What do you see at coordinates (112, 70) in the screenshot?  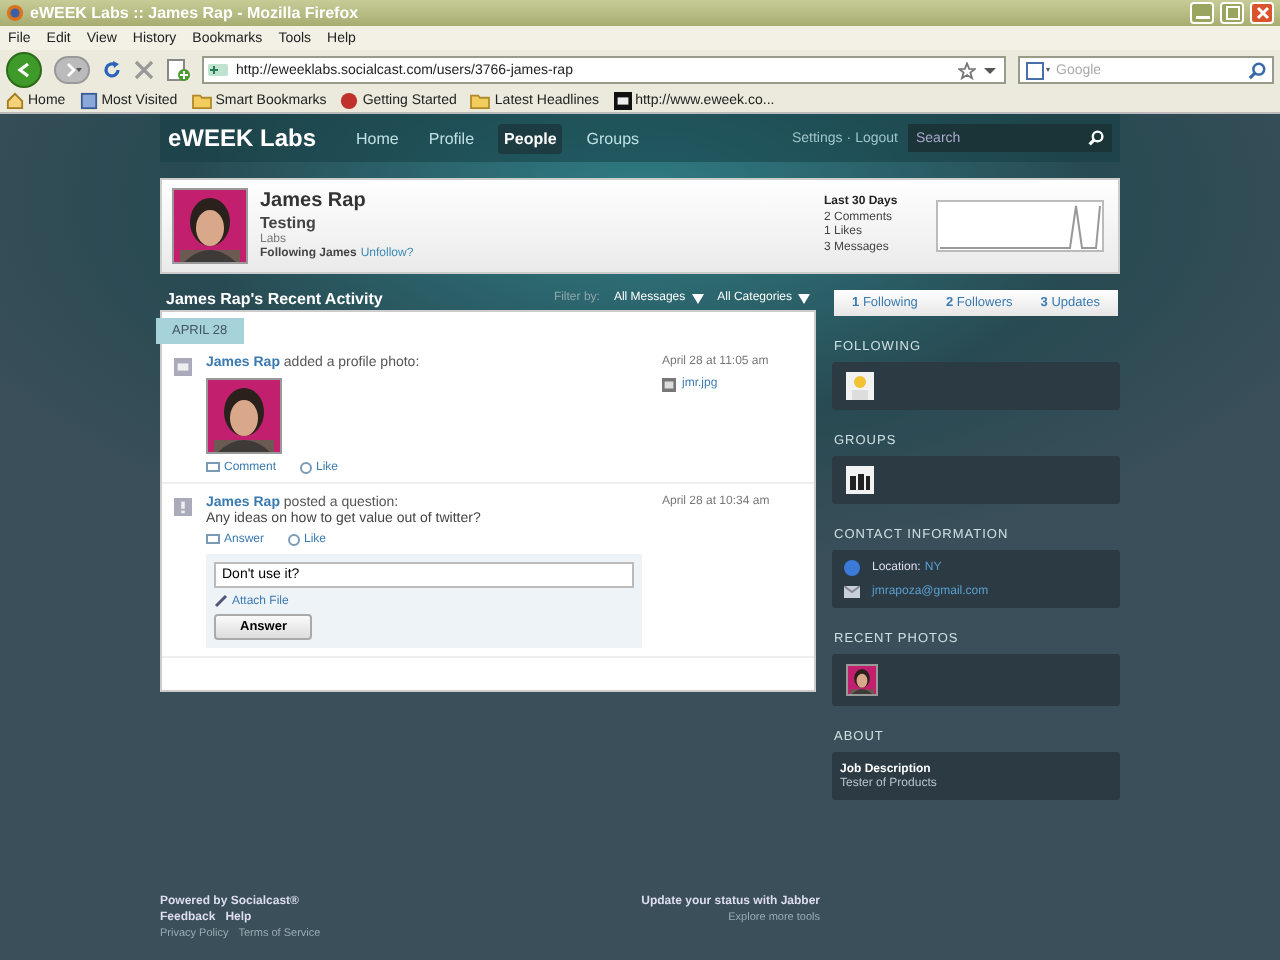 I see `reload-icon` at bounding box center [112, 70].